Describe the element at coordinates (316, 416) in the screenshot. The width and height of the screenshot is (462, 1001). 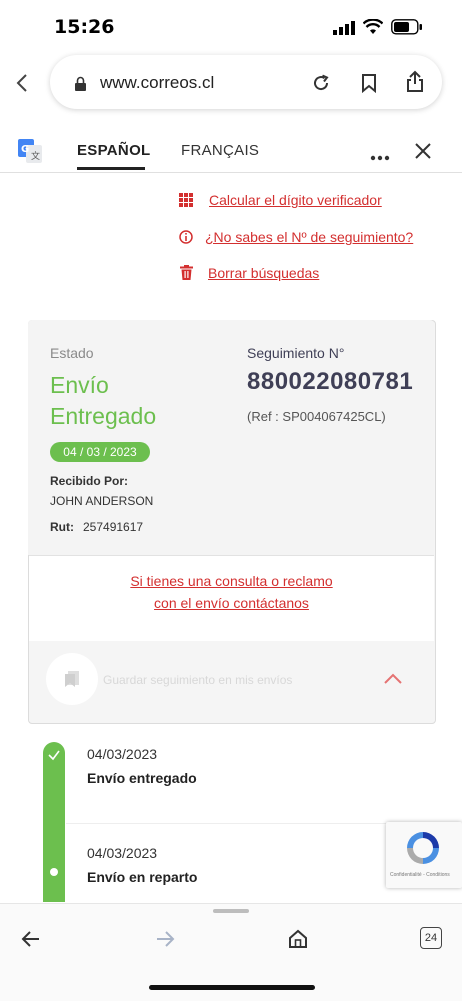
I see `reference-code: (Ref : SP004067425CL)` at that location.